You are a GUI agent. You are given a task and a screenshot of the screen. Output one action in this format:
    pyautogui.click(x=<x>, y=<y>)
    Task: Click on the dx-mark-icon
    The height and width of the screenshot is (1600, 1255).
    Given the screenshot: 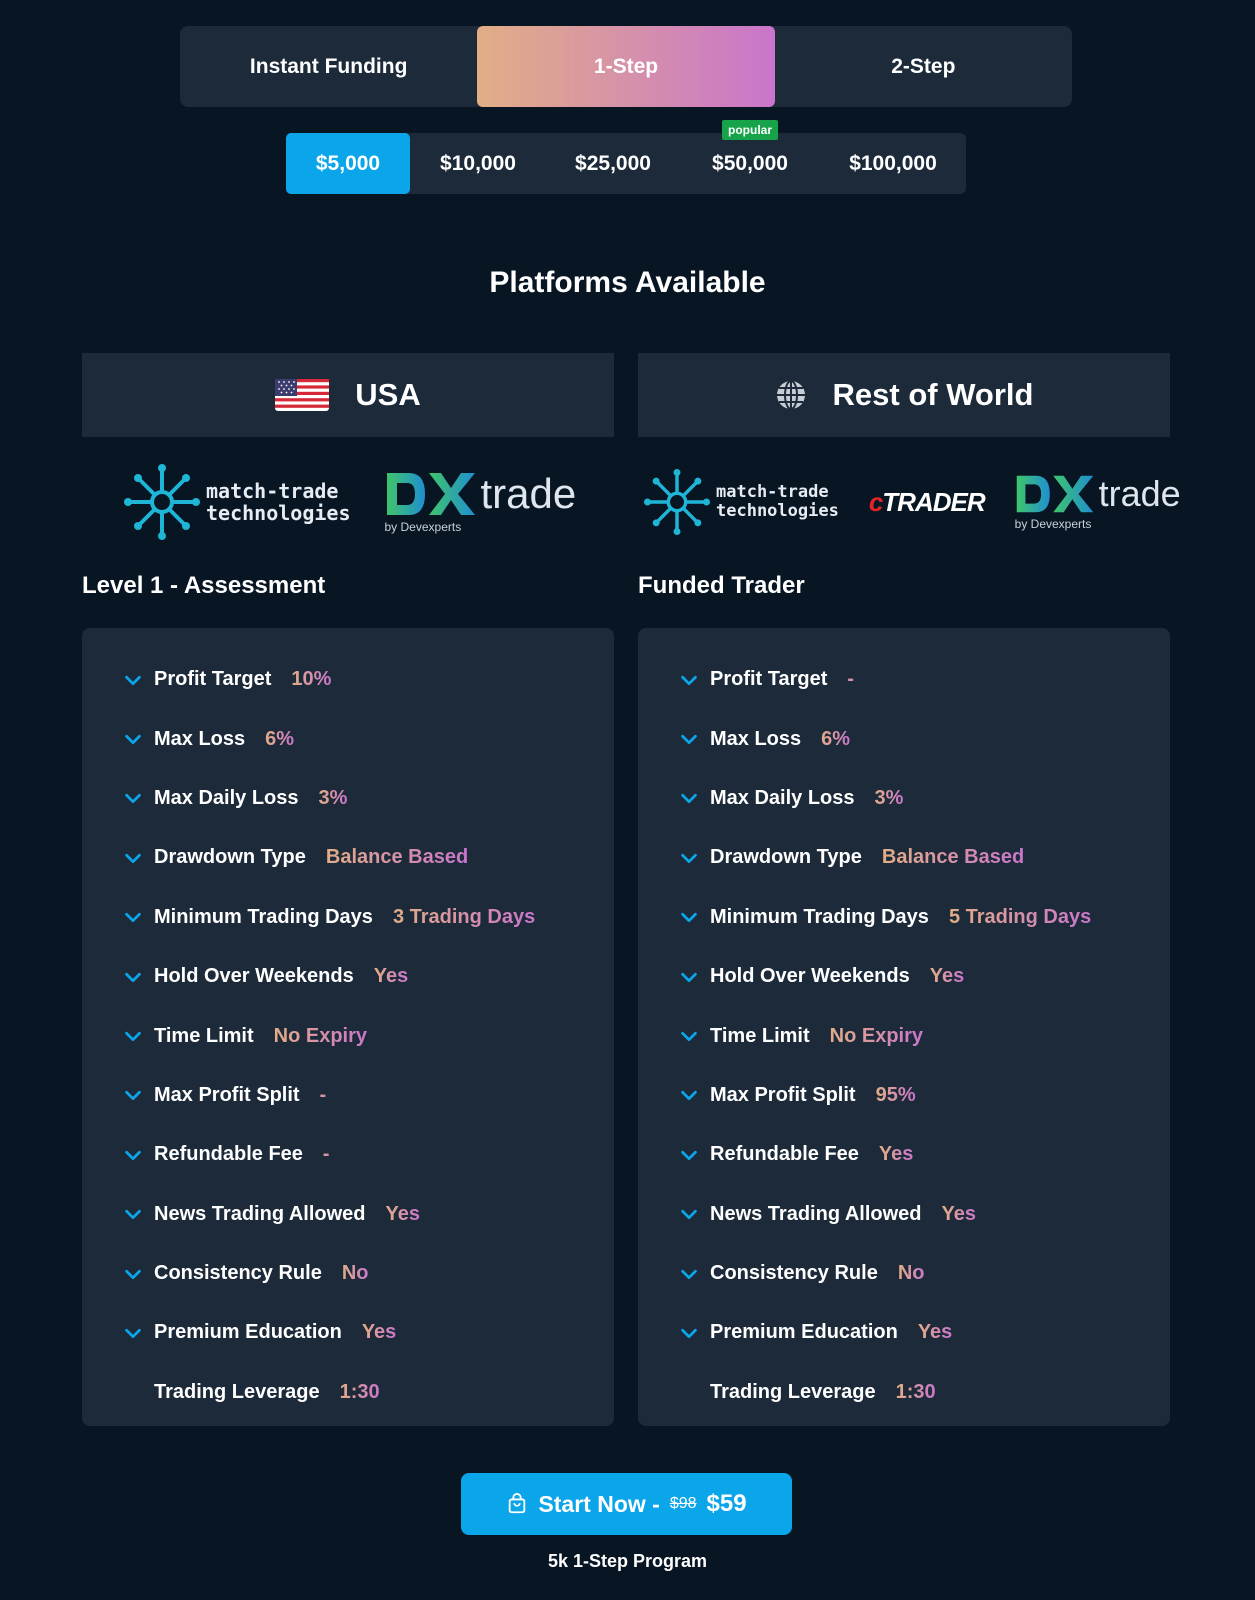 What is the action you would take?
    pyautogui.click(x=430, y=494)
    